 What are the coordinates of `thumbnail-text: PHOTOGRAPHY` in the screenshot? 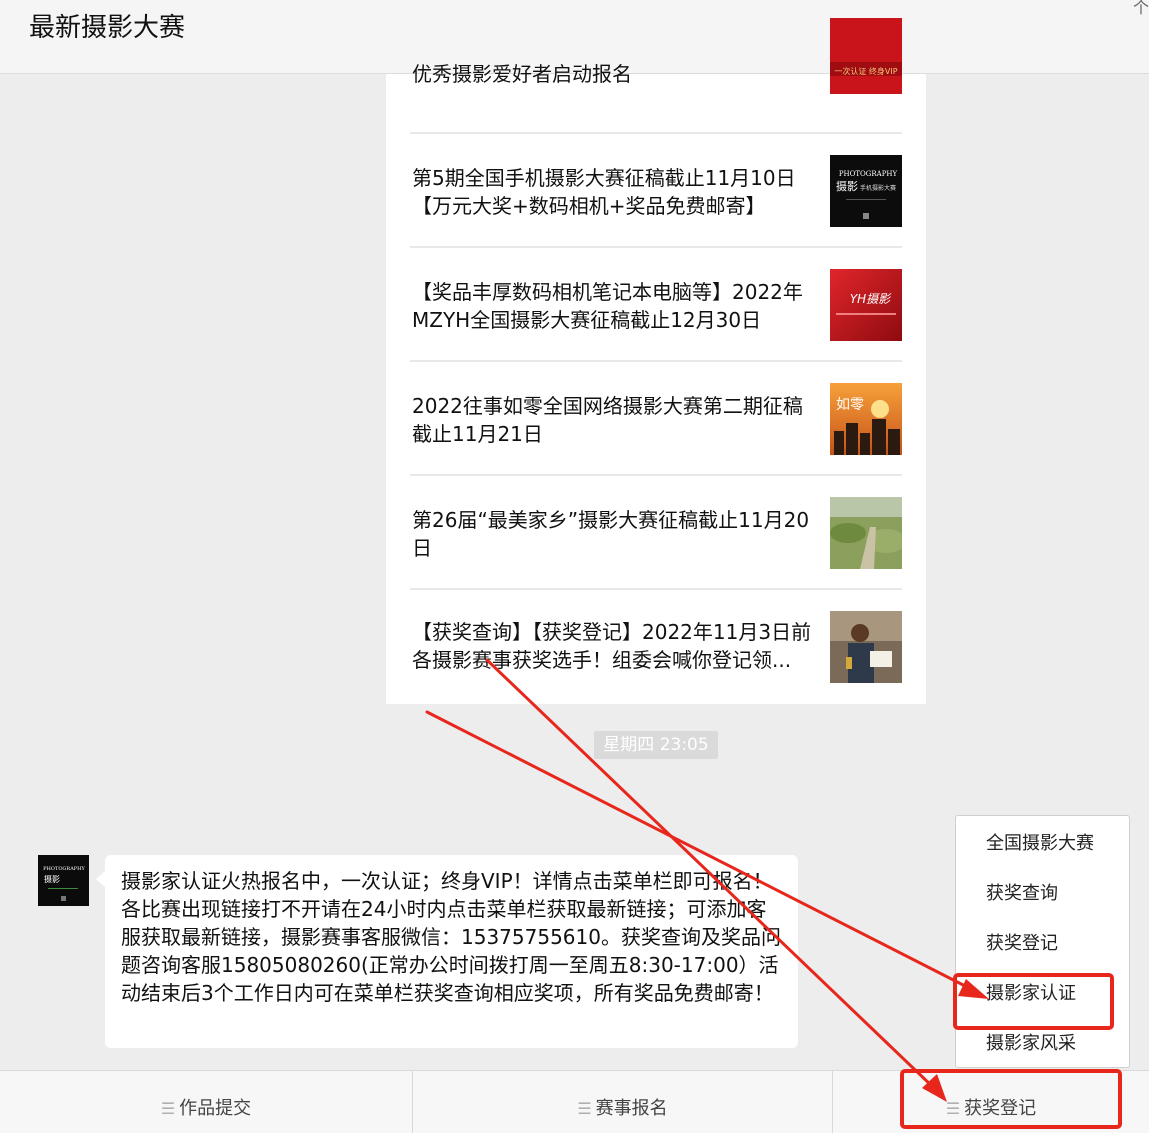 It's located at (868, 174).